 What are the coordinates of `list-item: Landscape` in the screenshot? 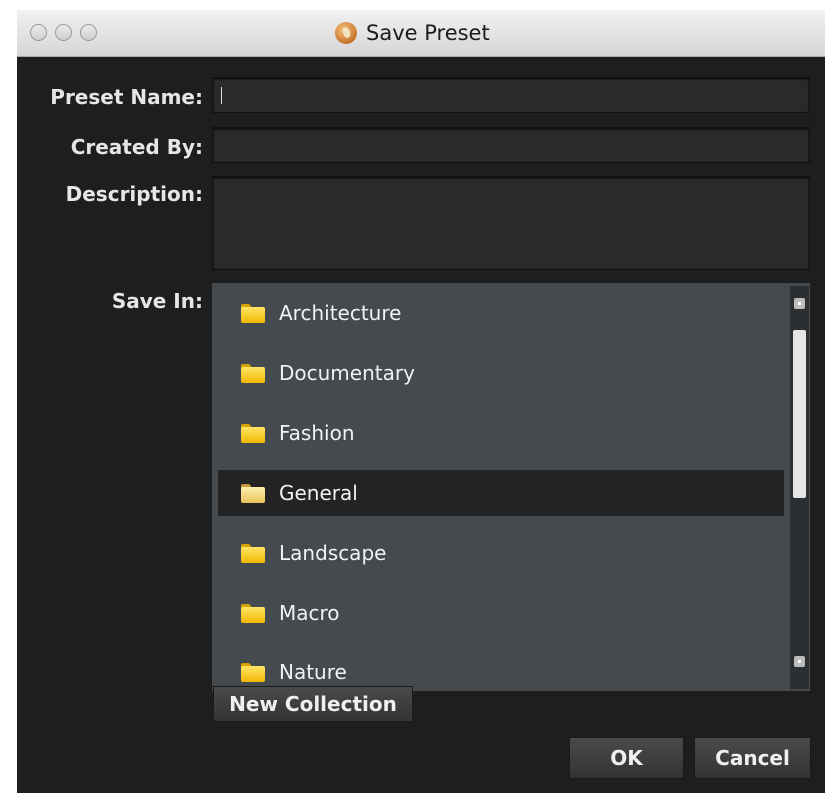 It's located at (501, 553).